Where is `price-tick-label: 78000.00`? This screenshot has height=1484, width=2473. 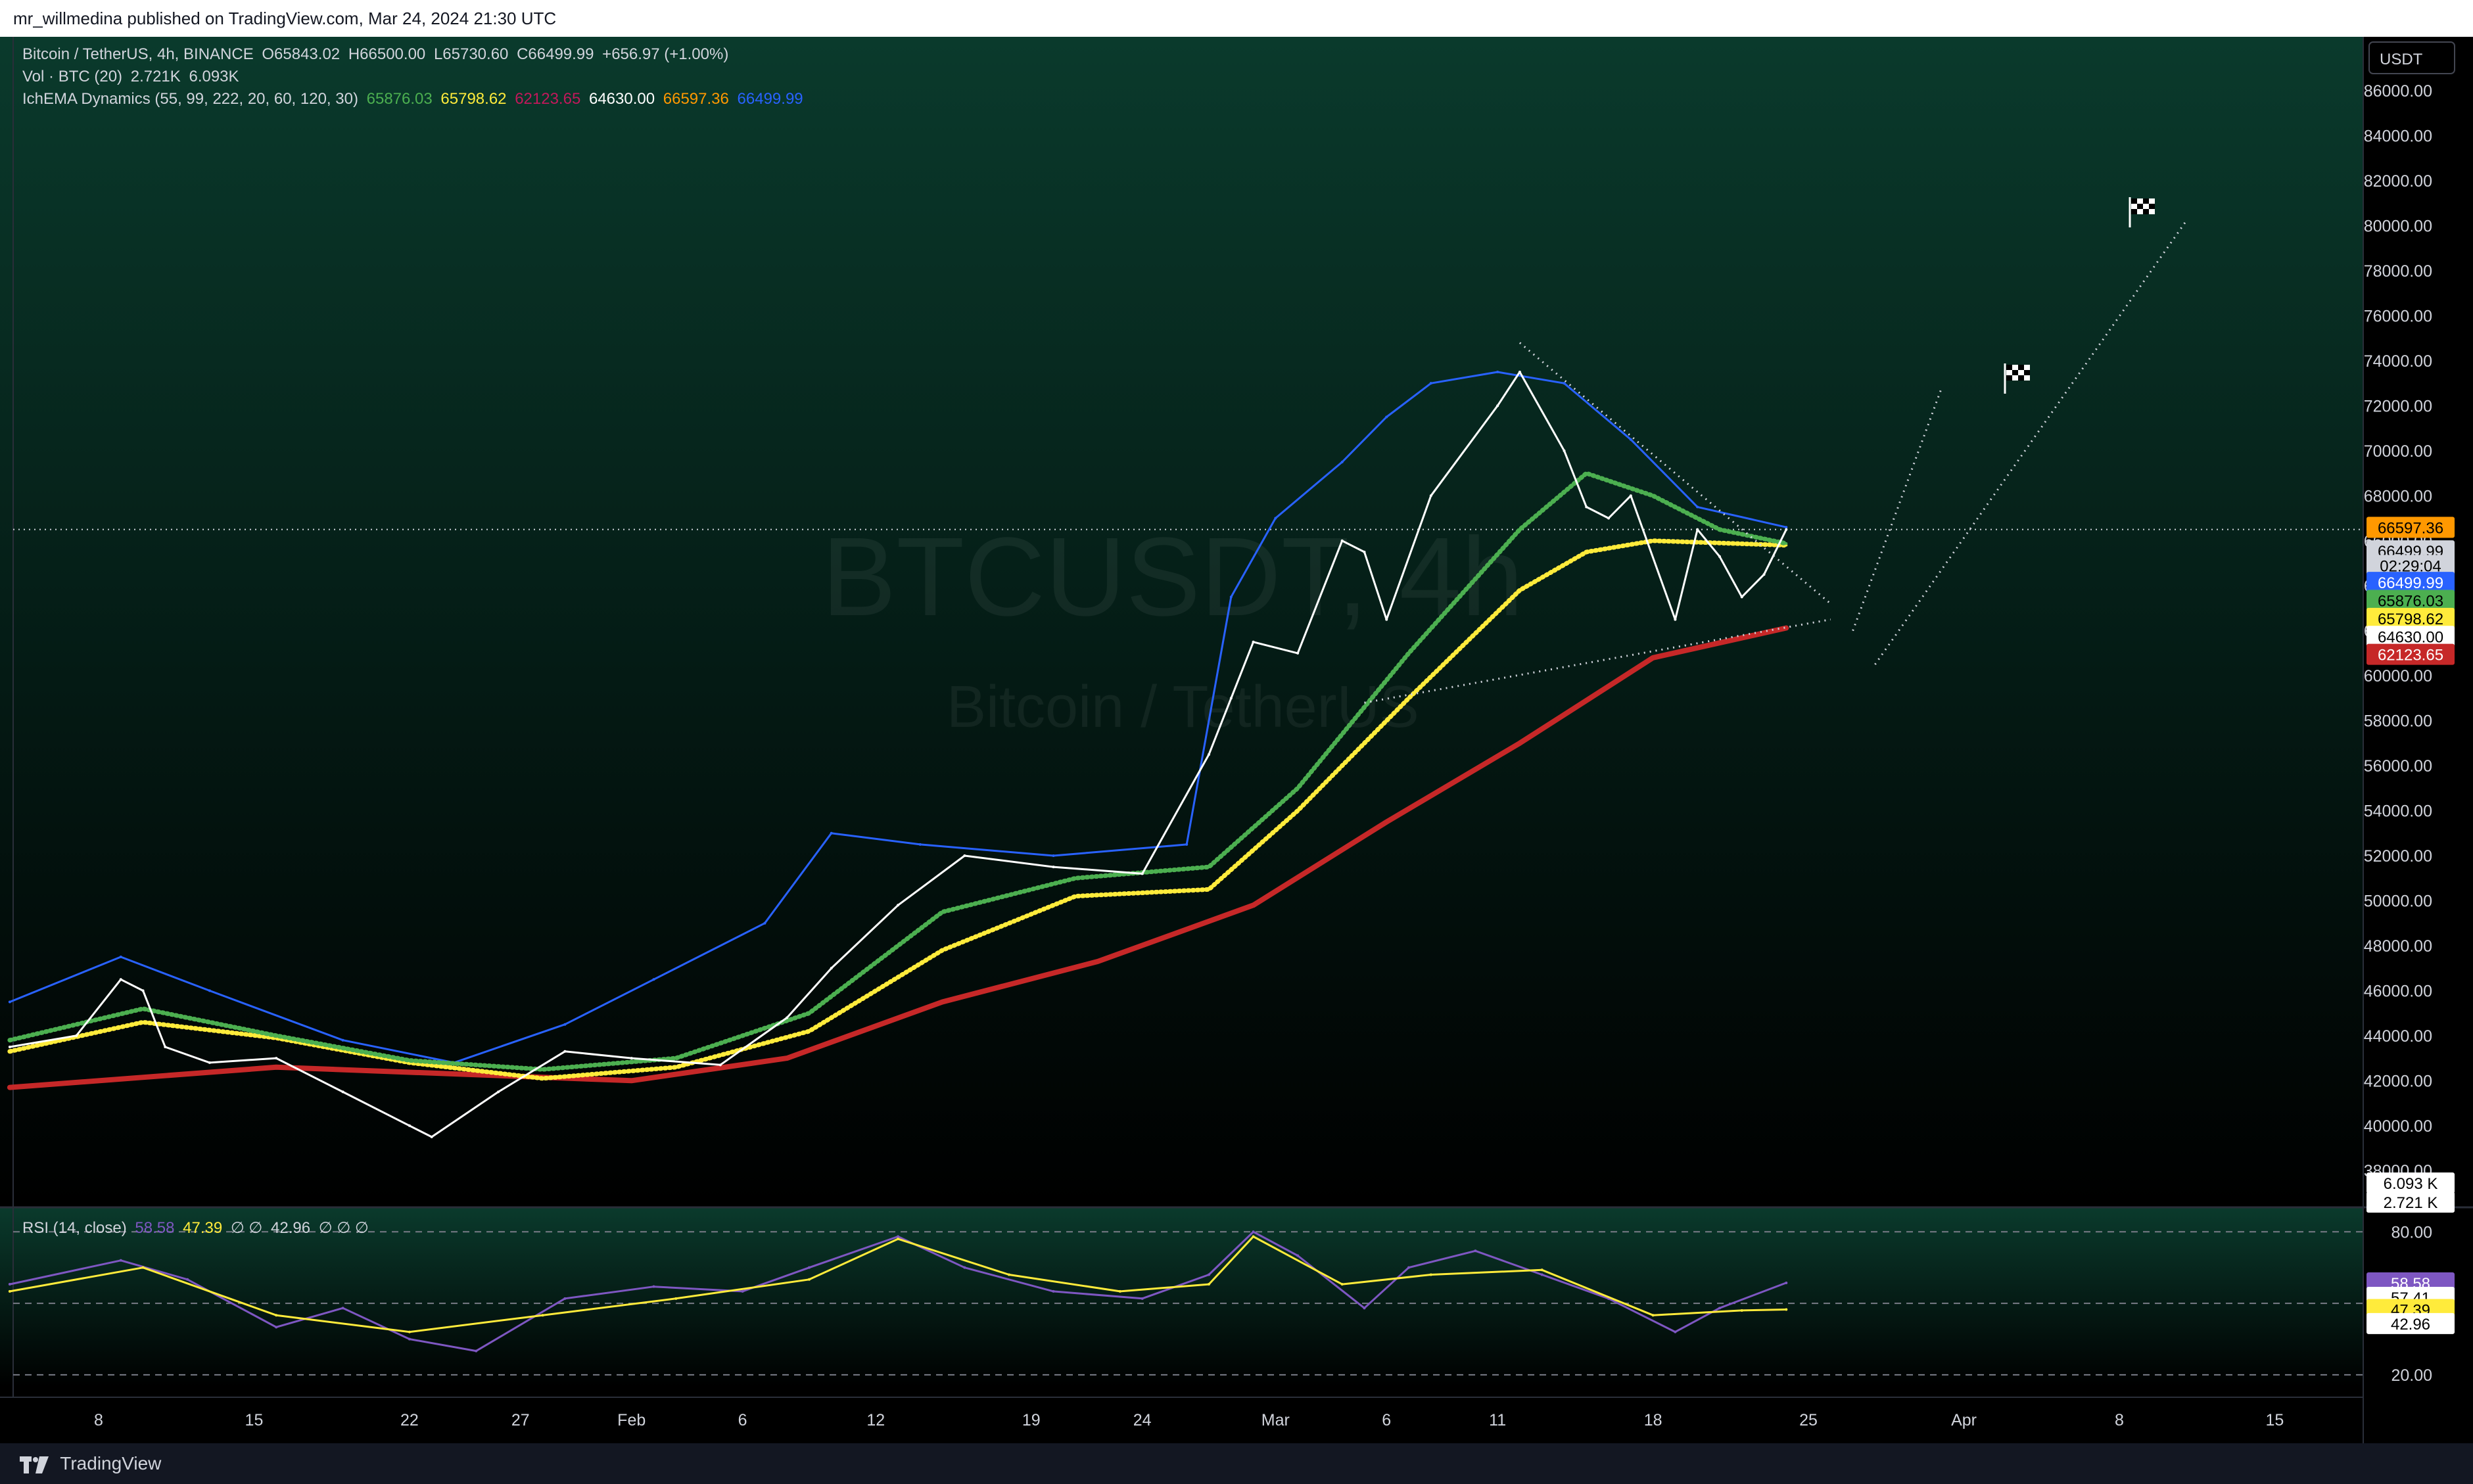 price-tick-label: 78000.00 is located at coordinates (2398, 271).